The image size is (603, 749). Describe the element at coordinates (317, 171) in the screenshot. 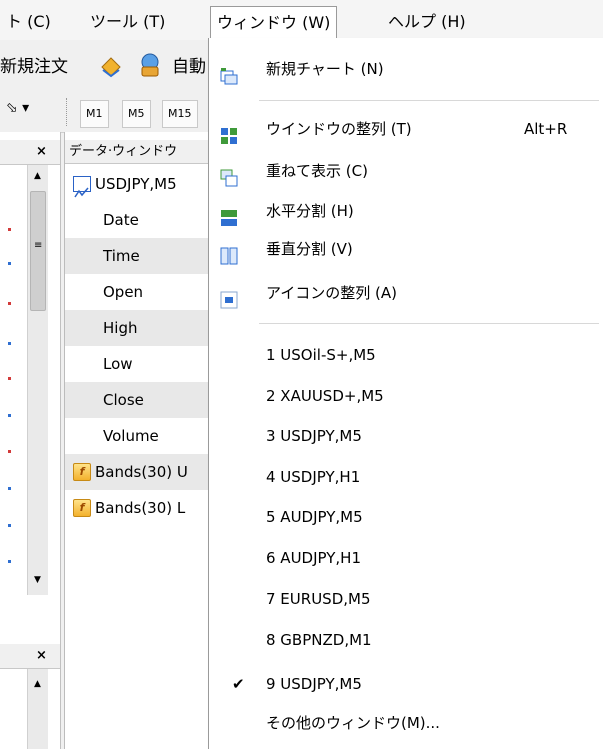

I see `menu-item-label: 重ねて表示 (C)` at that location.